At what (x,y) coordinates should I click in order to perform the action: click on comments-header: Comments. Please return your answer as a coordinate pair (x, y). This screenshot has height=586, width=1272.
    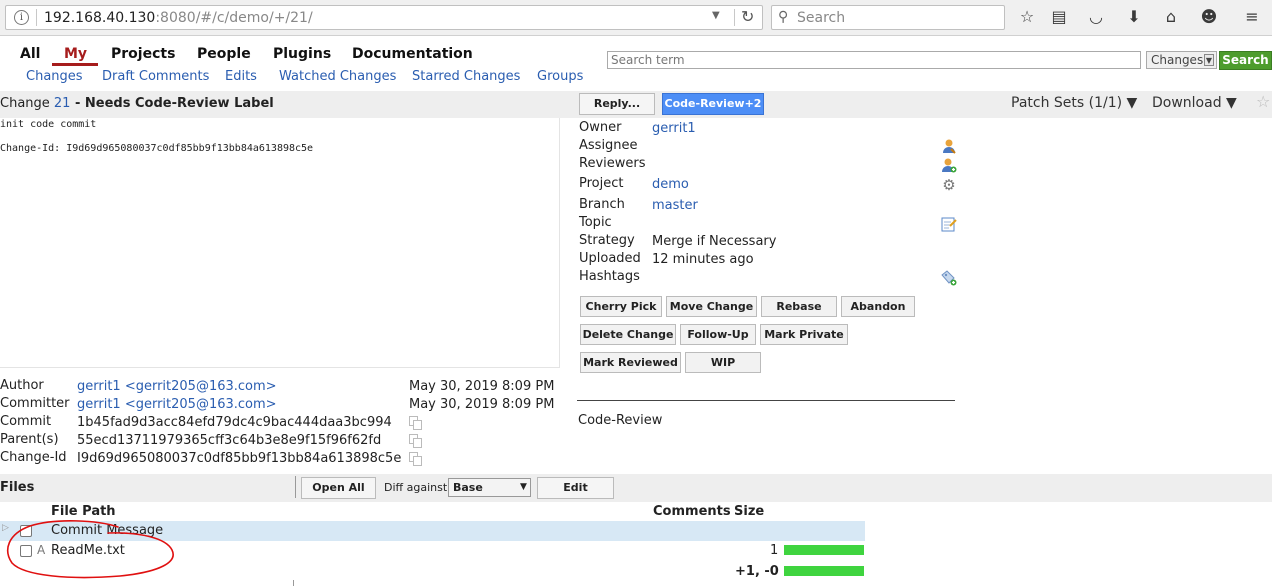
    Looking at the image, I should click on (692, 511).